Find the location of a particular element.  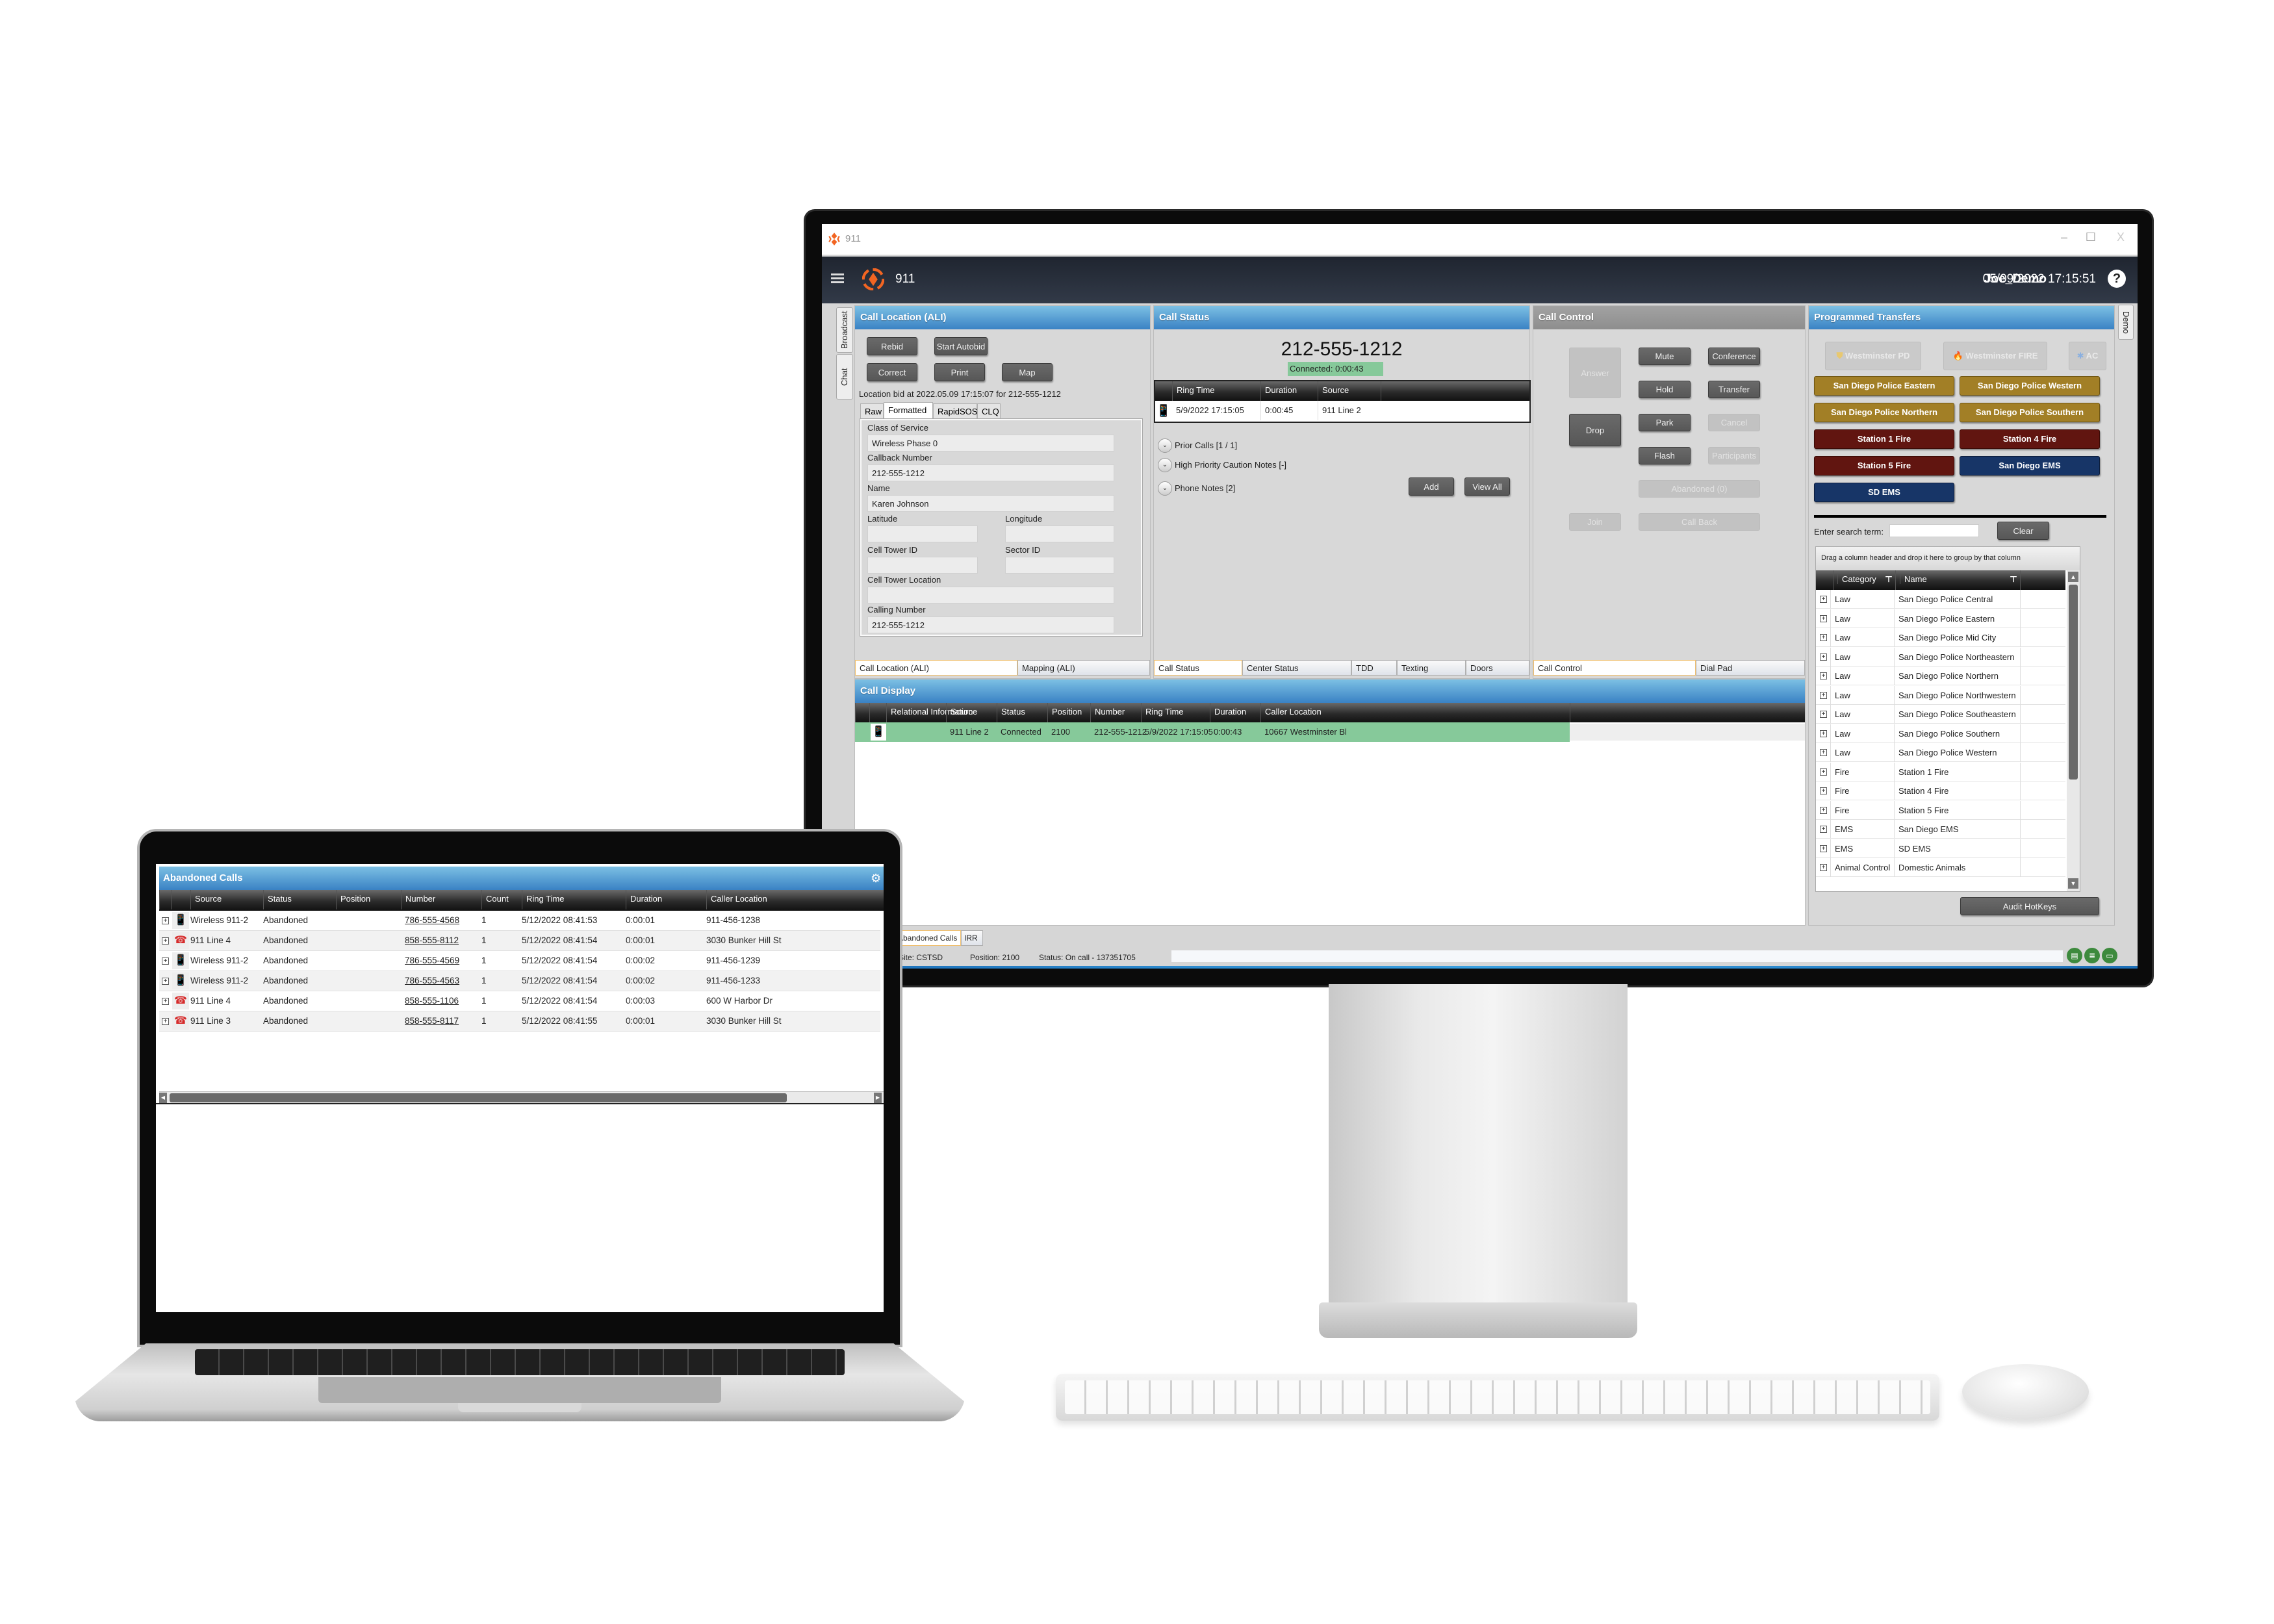

start-autobid-button: Start Autobid is located at coordinates (961, 346).